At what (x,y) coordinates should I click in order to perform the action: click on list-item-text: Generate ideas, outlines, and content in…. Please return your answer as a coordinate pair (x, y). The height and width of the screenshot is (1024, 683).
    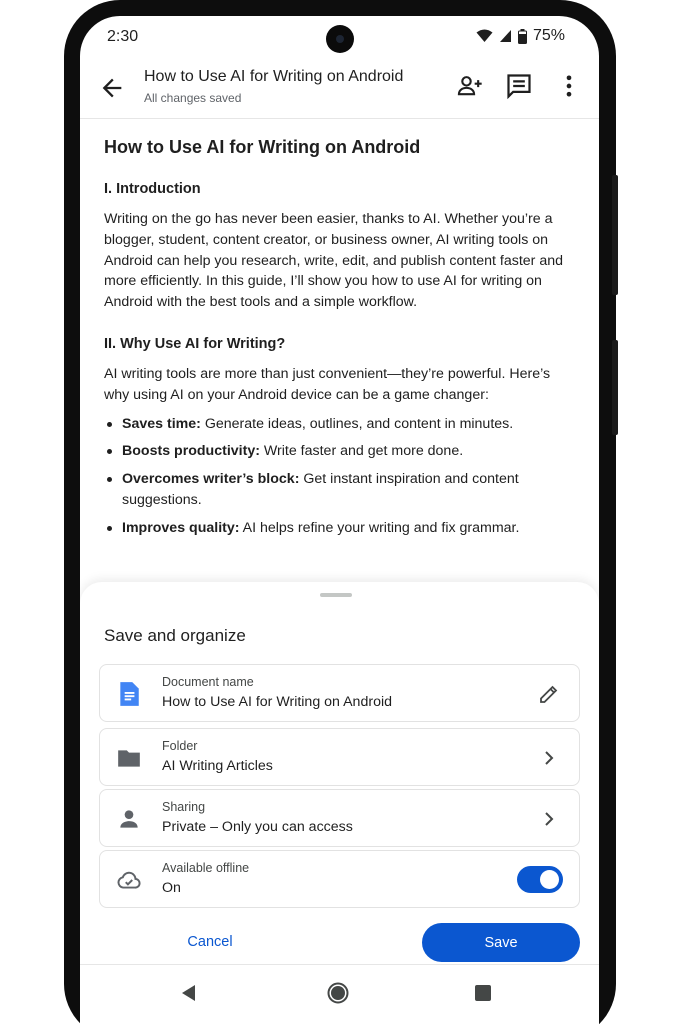
    Looking at the image, I should click on (357, 423).